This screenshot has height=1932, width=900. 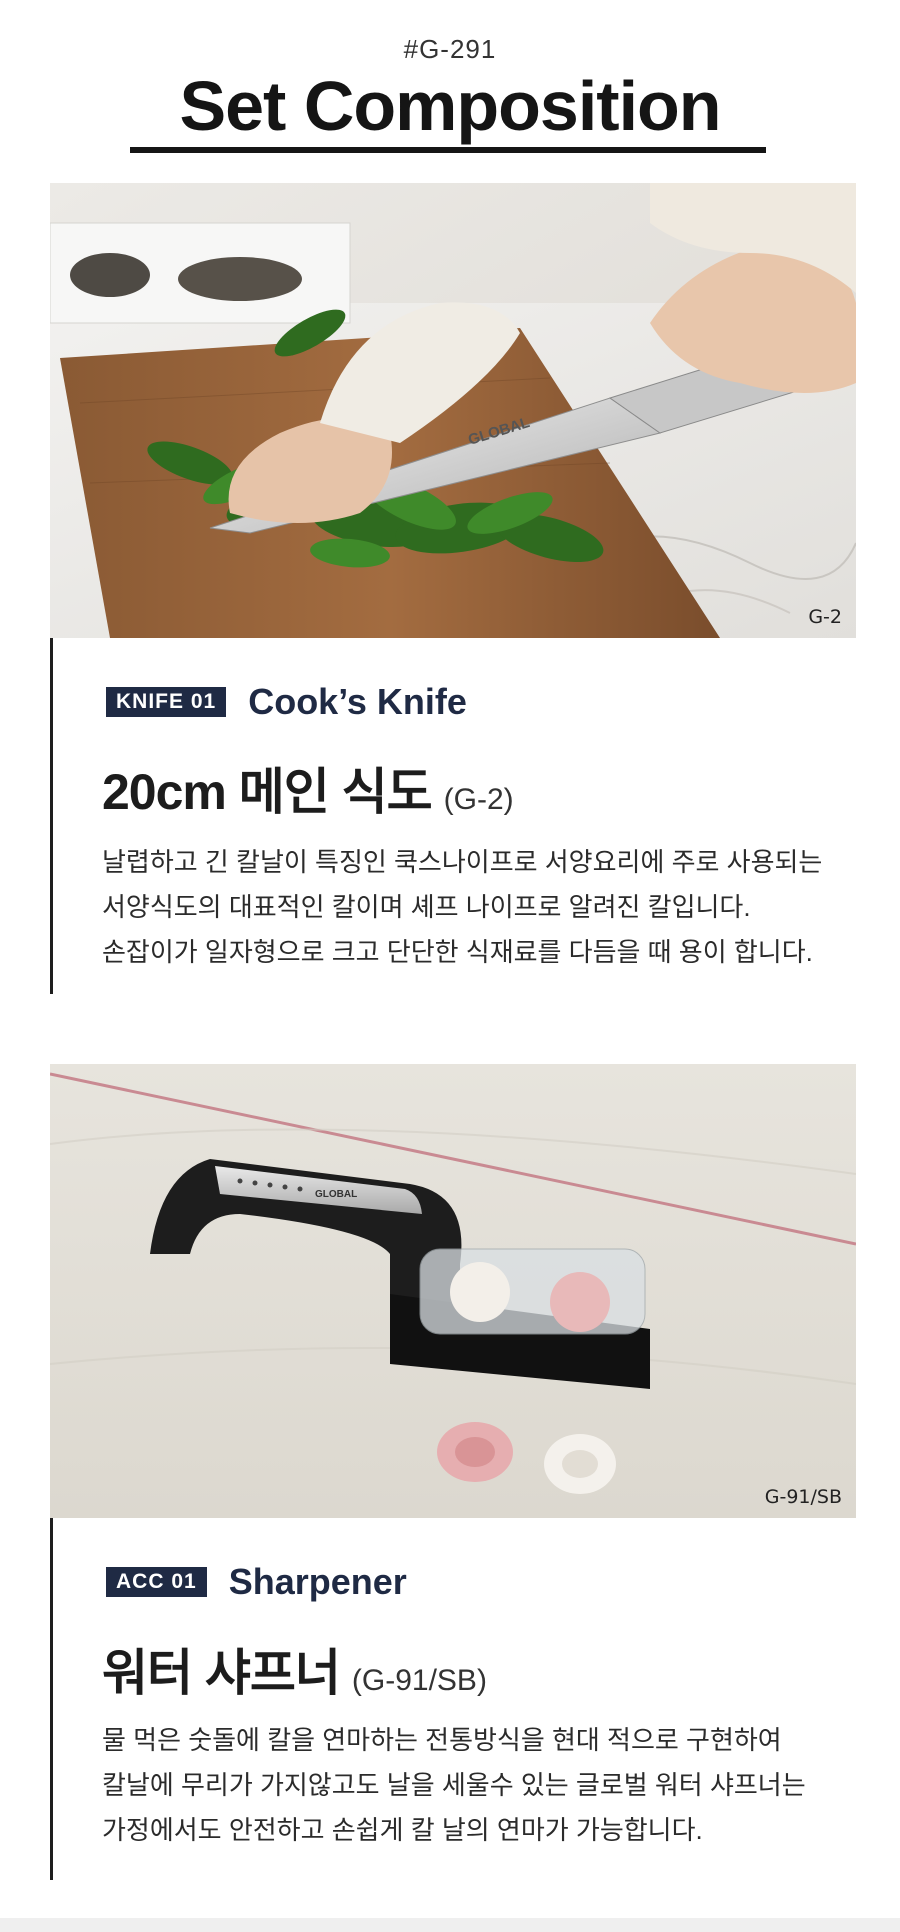 What do you see at coordinates (454, 1785) in the screenshot?
I see `sharpener-description-line: 칼날에 무리가 가지않고도 날을 세울수 있는 글로벌 워터 샤프너는` at bounding box center [454, 1785].